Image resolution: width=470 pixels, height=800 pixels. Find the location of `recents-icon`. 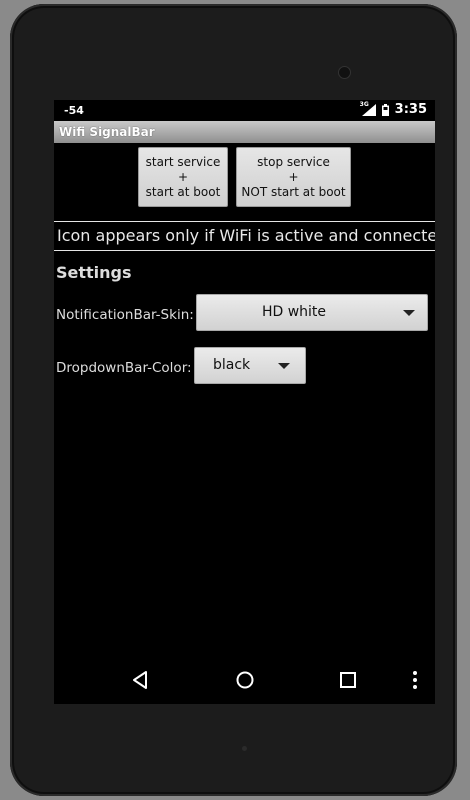

recents-icon is located at coordinates (348, 682).